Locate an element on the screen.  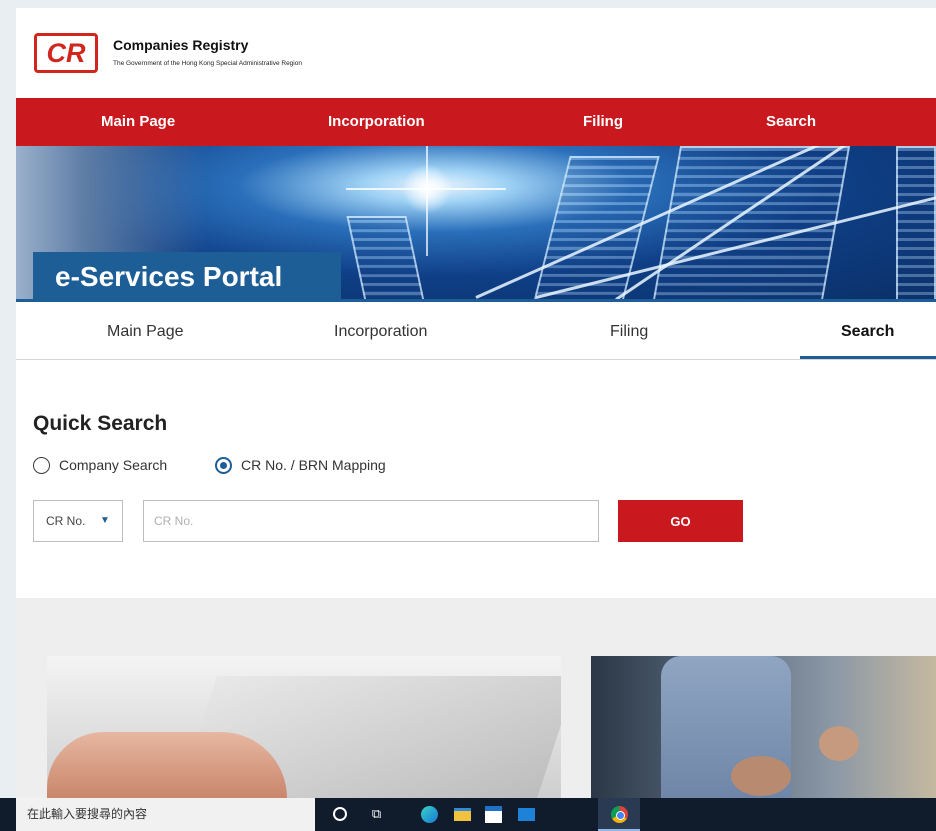
quick-search-title: Quick Search is located at coordinates (100, 423).